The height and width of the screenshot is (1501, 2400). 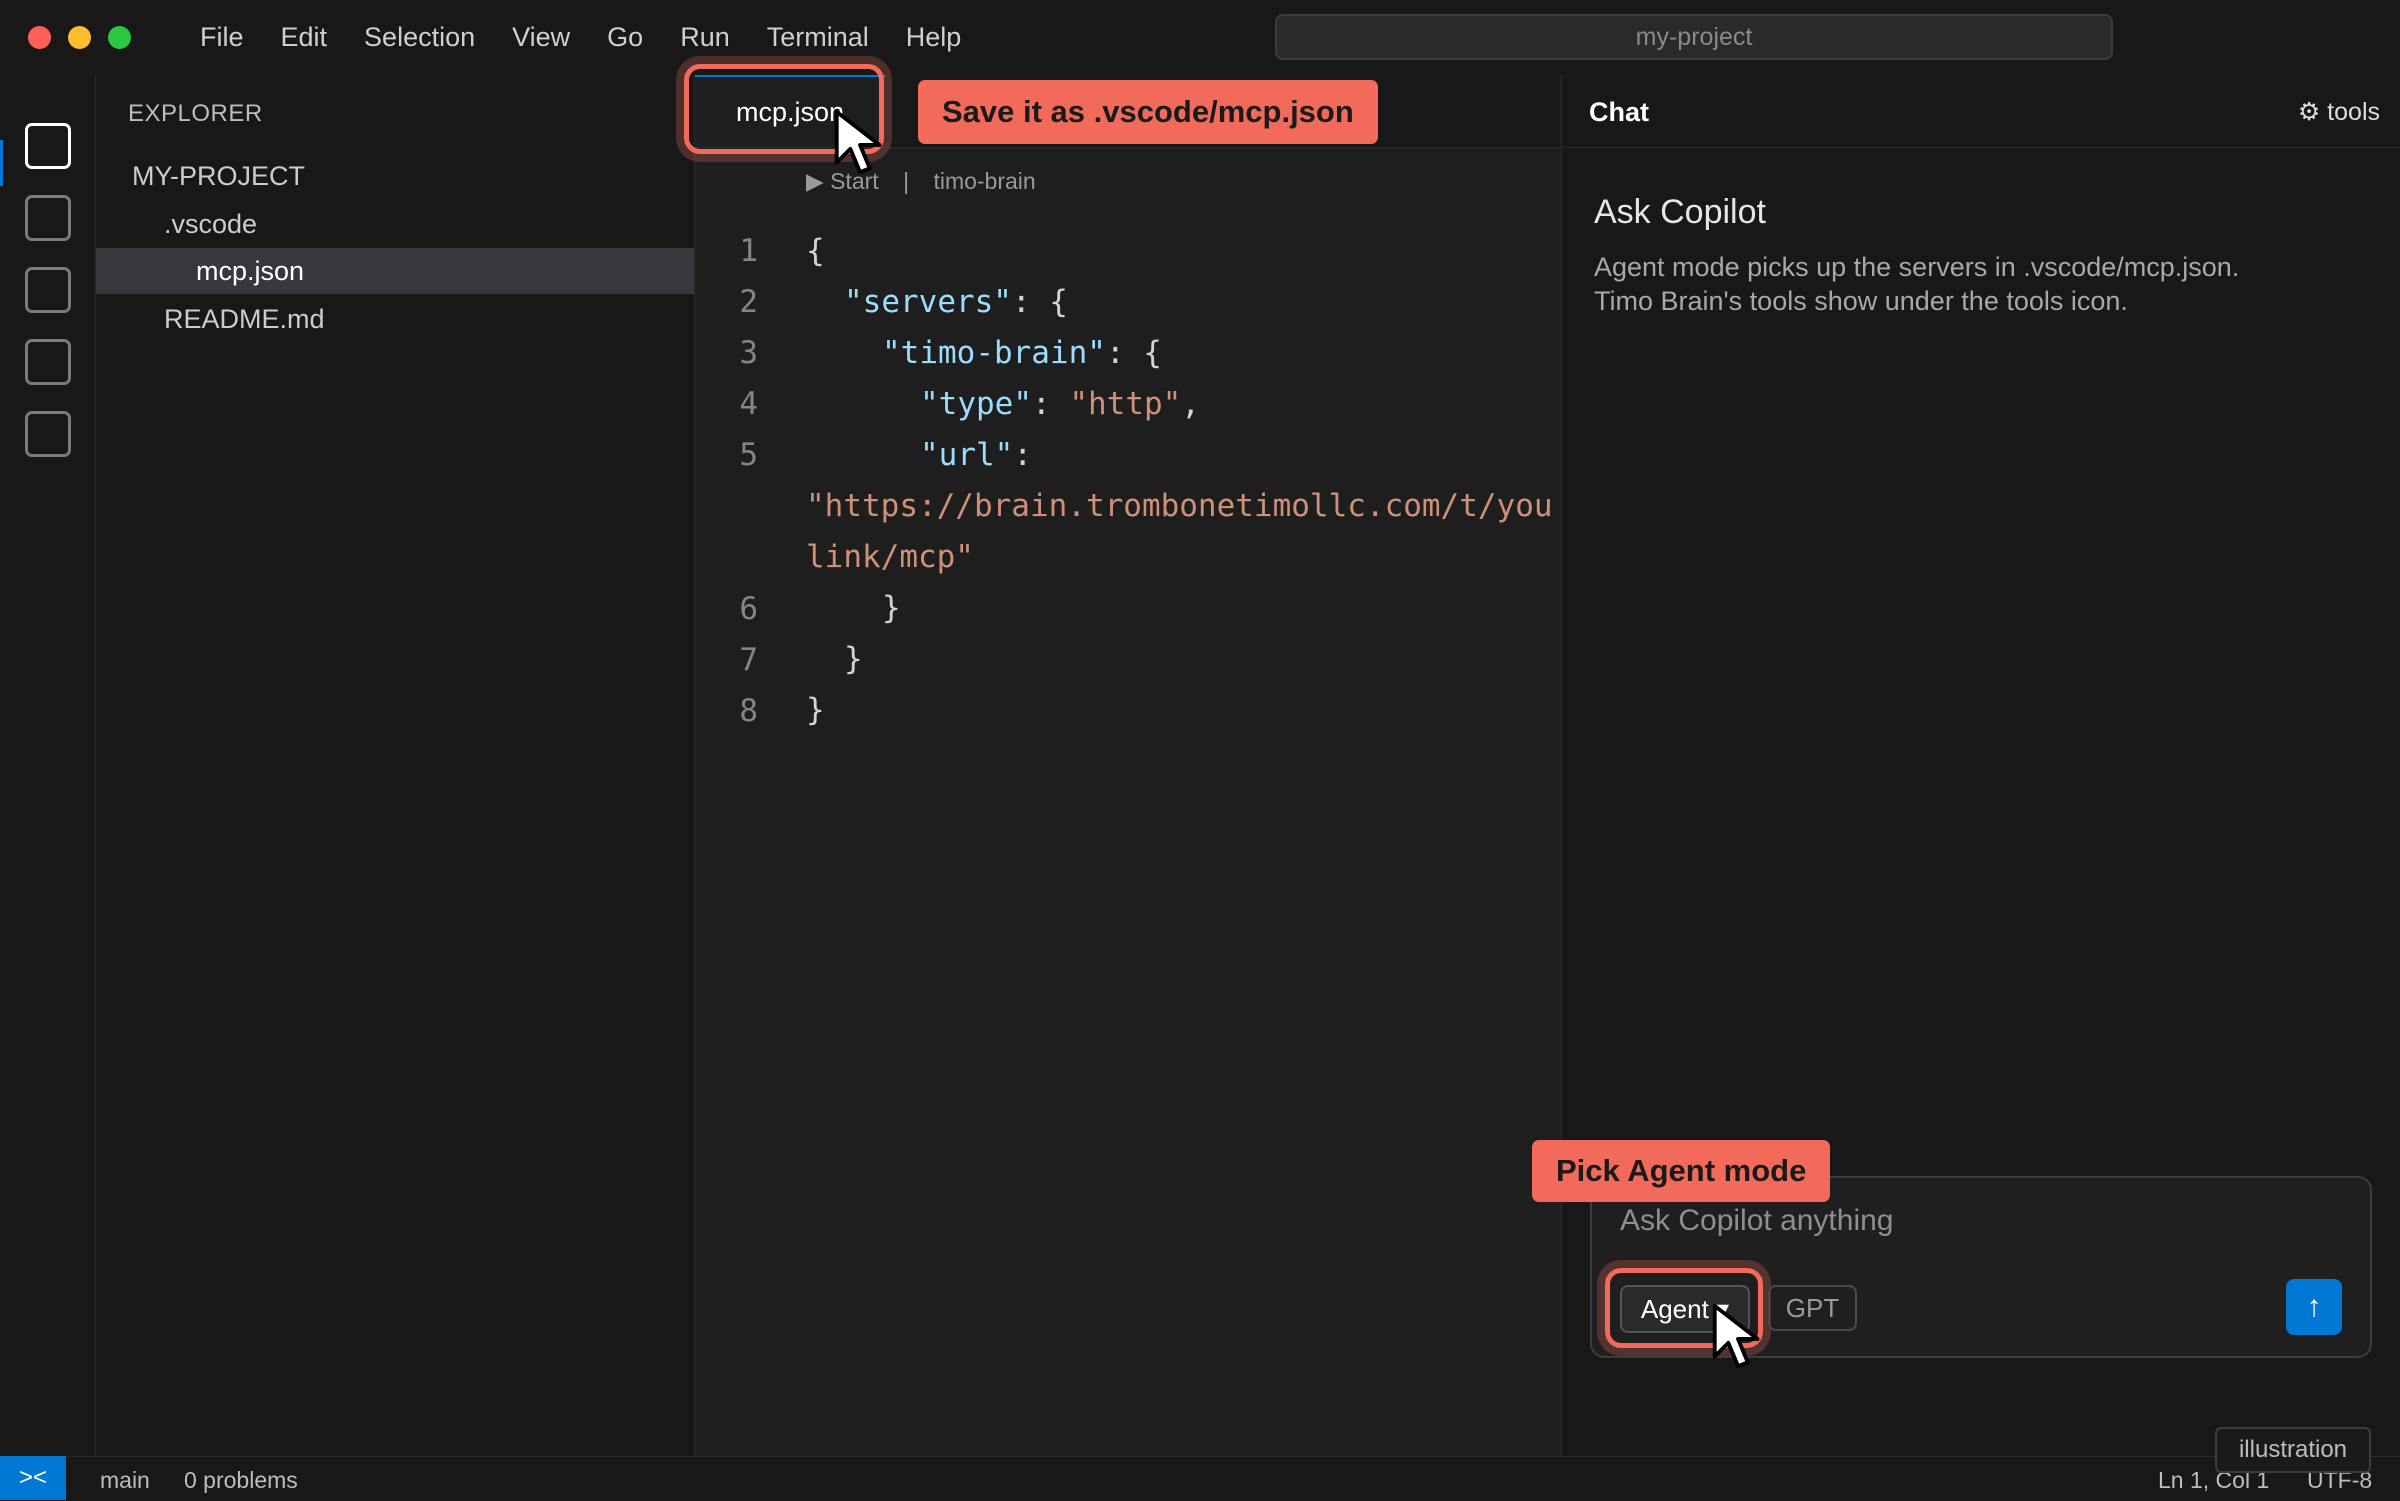 I want to click on menu-go: Go, so click(x=625, y=37).